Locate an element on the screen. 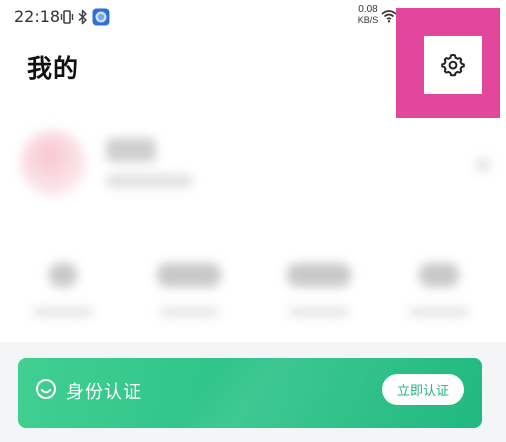 The width and height of the screenshot is (506, 442). identity-verification-card: 身份认证 立即认证 is located at coordinates (250, 393).